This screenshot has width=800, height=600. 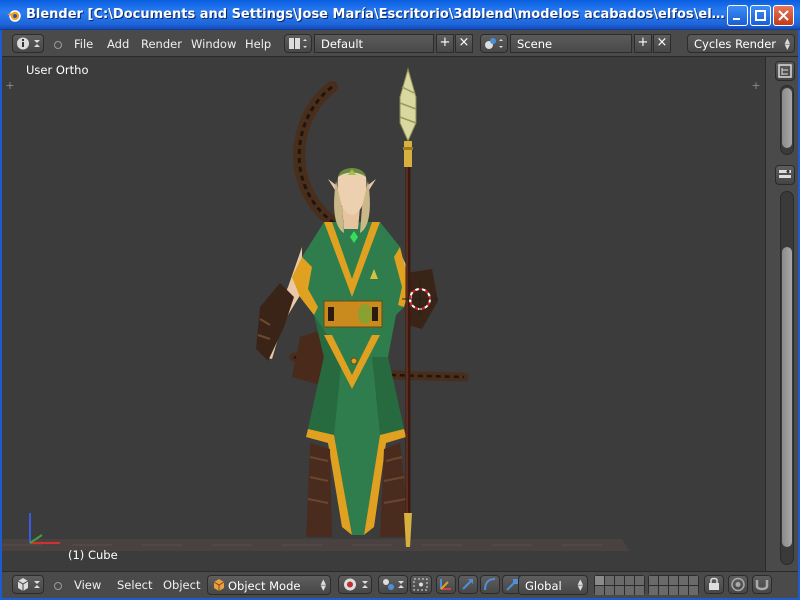 I want to click on render-engine-label: Cycles Render, so click(x=735, y=44).